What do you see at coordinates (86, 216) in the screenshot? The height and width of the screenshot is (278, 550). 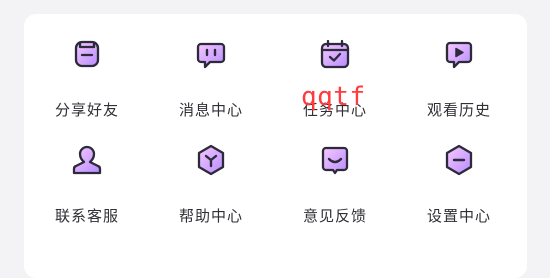 I see `menu-item-label: 联系客服` at bounding box center [86, 216].